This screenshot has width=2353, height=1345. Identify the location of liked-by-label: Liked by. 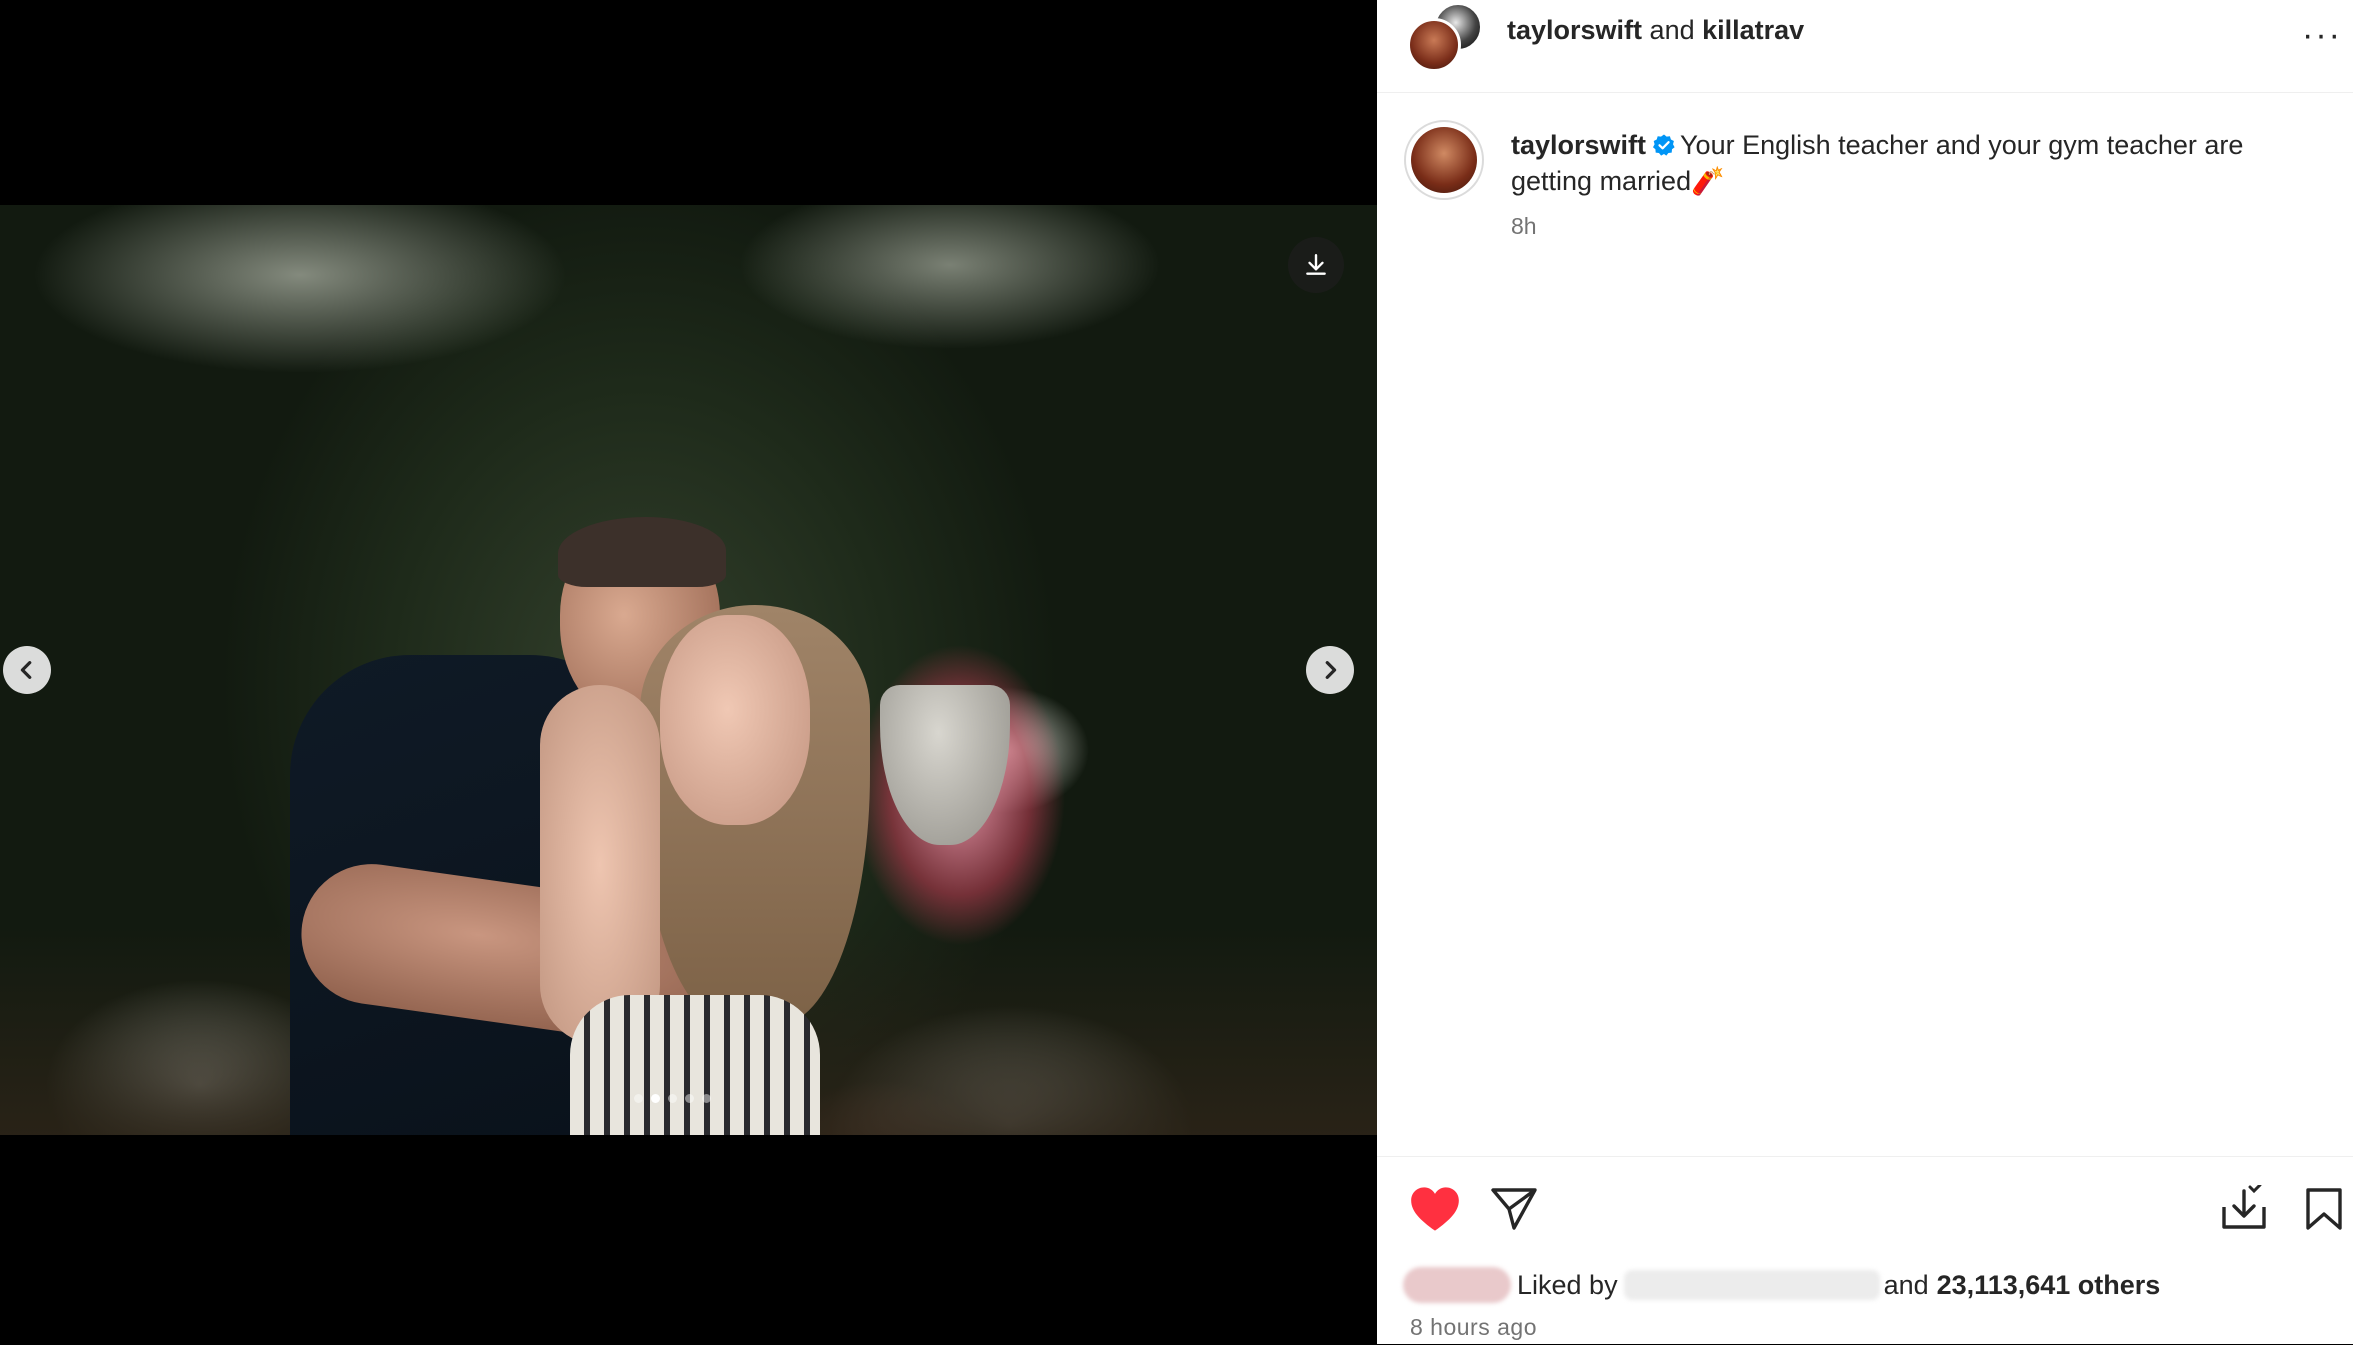
(1567, 1284).